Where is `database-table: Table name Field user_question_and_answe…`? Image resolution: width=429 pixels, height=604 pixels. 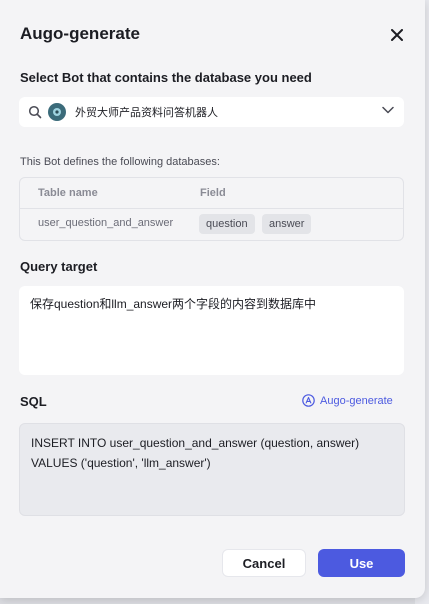 database-table: Table name Field user_question_and_answe… is located at coordinates (211, 209).